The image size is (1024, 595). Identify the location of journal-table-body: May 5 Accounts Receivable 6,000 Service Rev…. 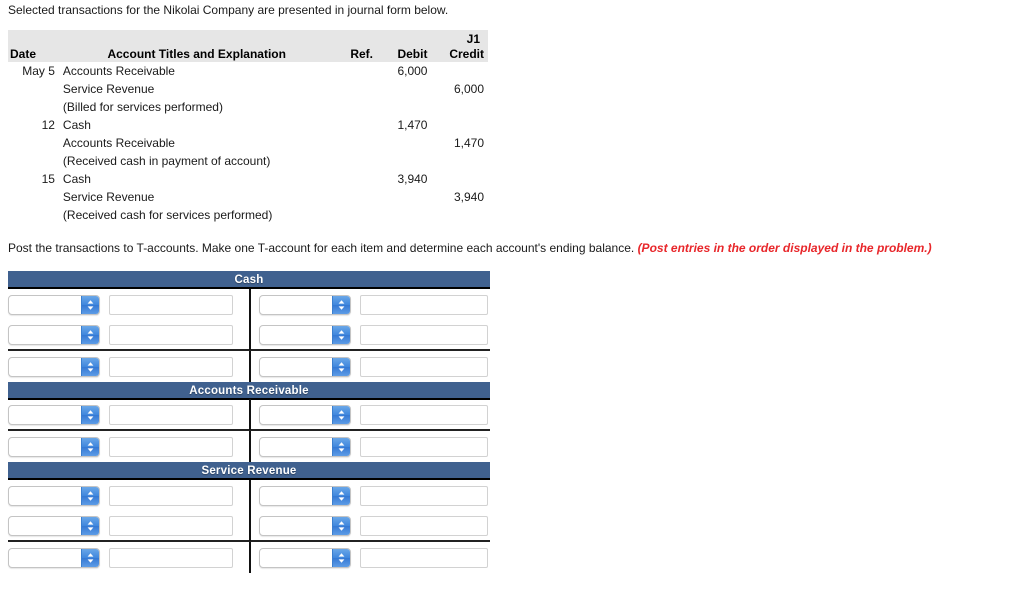
(248, 143).